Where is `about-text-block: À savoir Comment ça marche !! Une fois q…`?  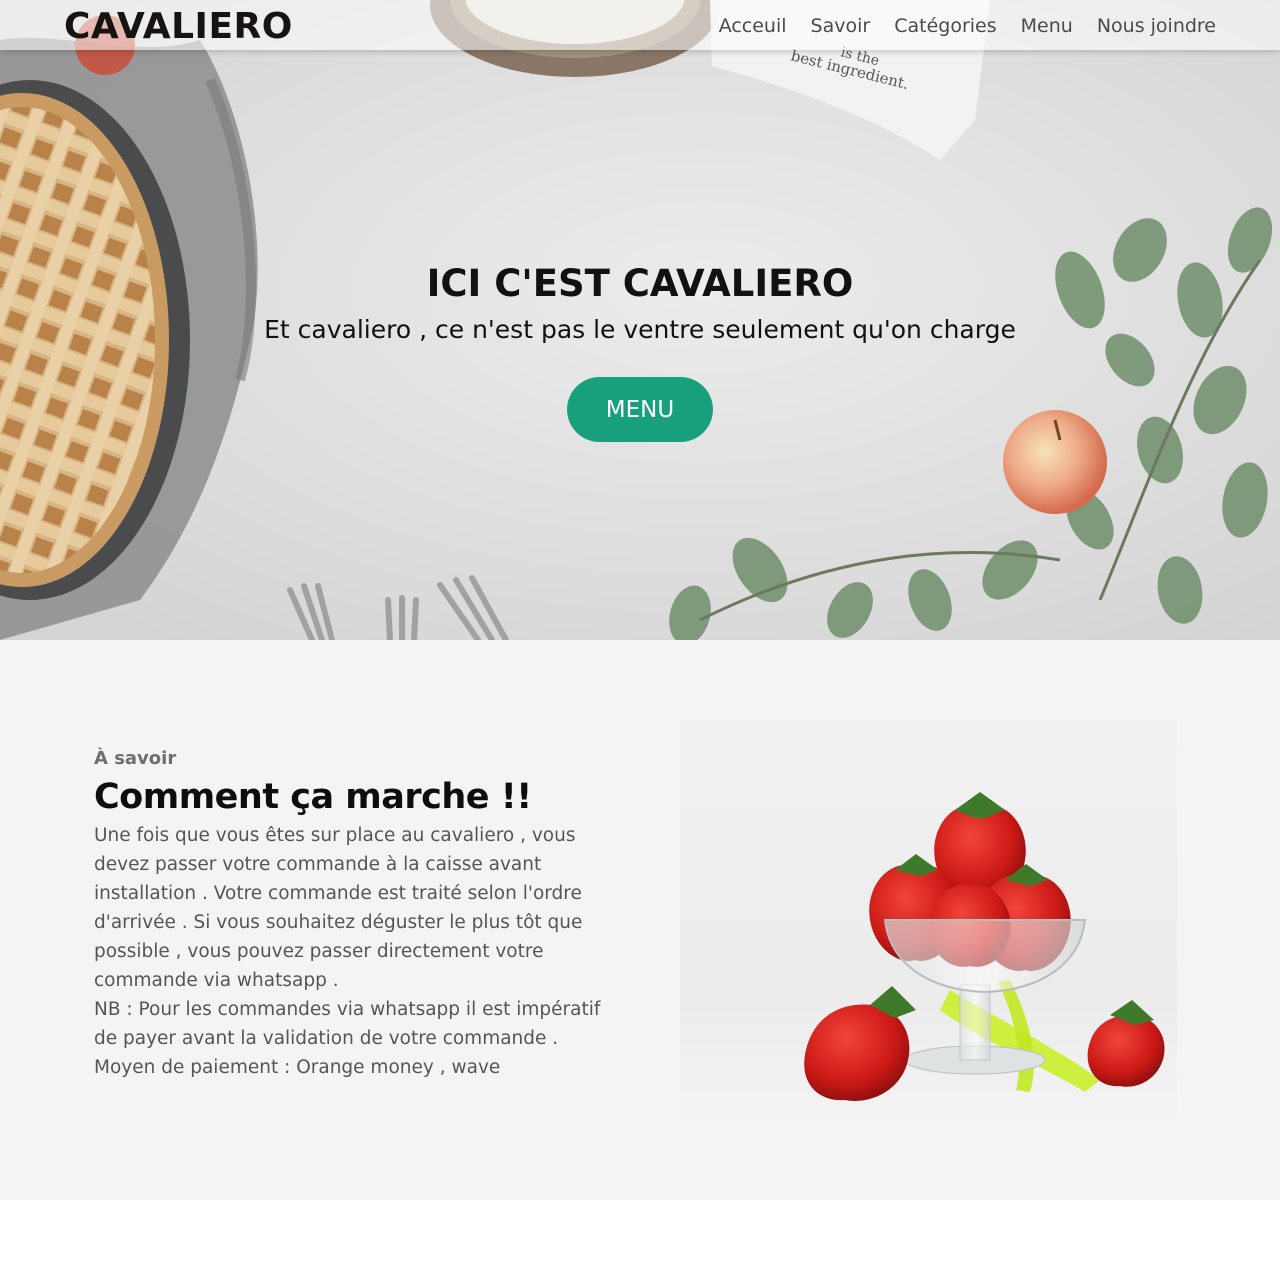
about-text-block: À savoir Comment ça marche !! Une fois q… is located at coordinates (359, 915).